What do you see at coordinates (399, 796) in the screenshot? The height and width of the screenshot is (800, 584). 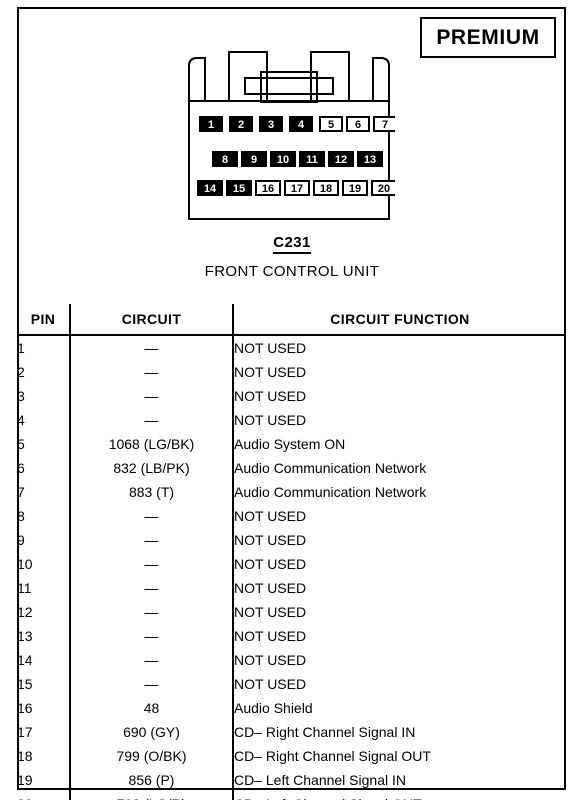 I see `cell-circuit-function: CD– Left Channel Signal OUT` at bounding box center [399, 796].